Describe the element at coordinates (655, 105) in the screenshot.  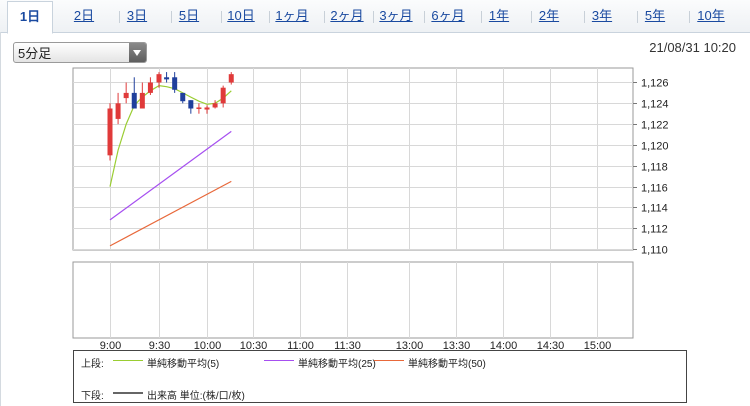
I see `y-tick-label: 1,124` at that location.